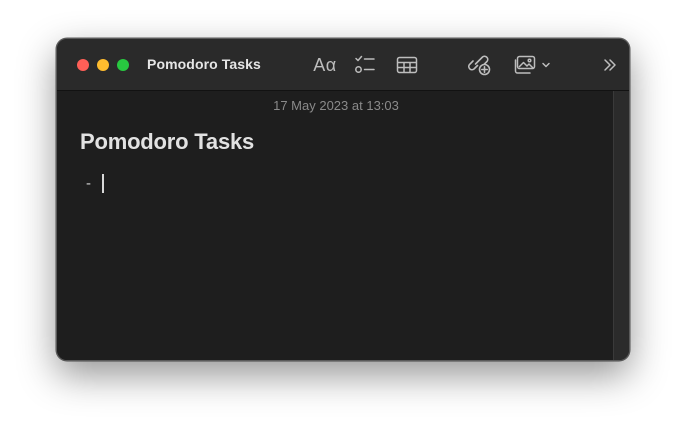 This screenshot has height=436, width=686. I want to click on more-toolbar-button, so click(610, 65).